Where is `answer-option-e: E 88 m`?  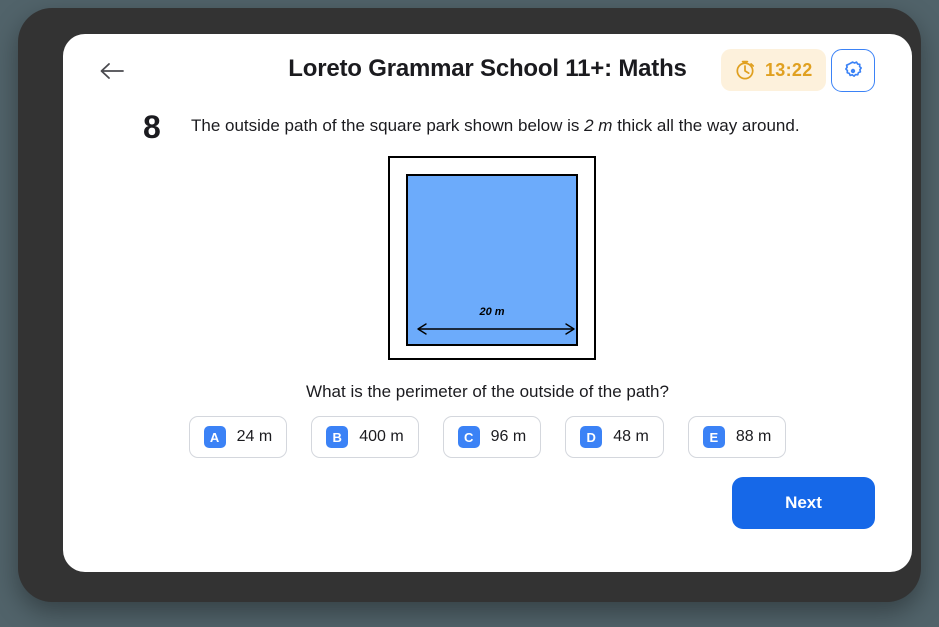
answer-option-e: E 88 m is located at coordinates (737, 437).